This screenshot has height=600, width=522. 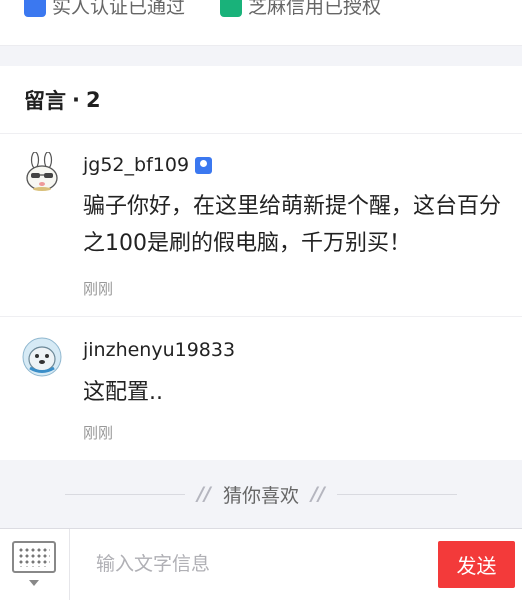 I want to click on guess-you-like-title: 猜你喜欢, so click(x=260, y=495).